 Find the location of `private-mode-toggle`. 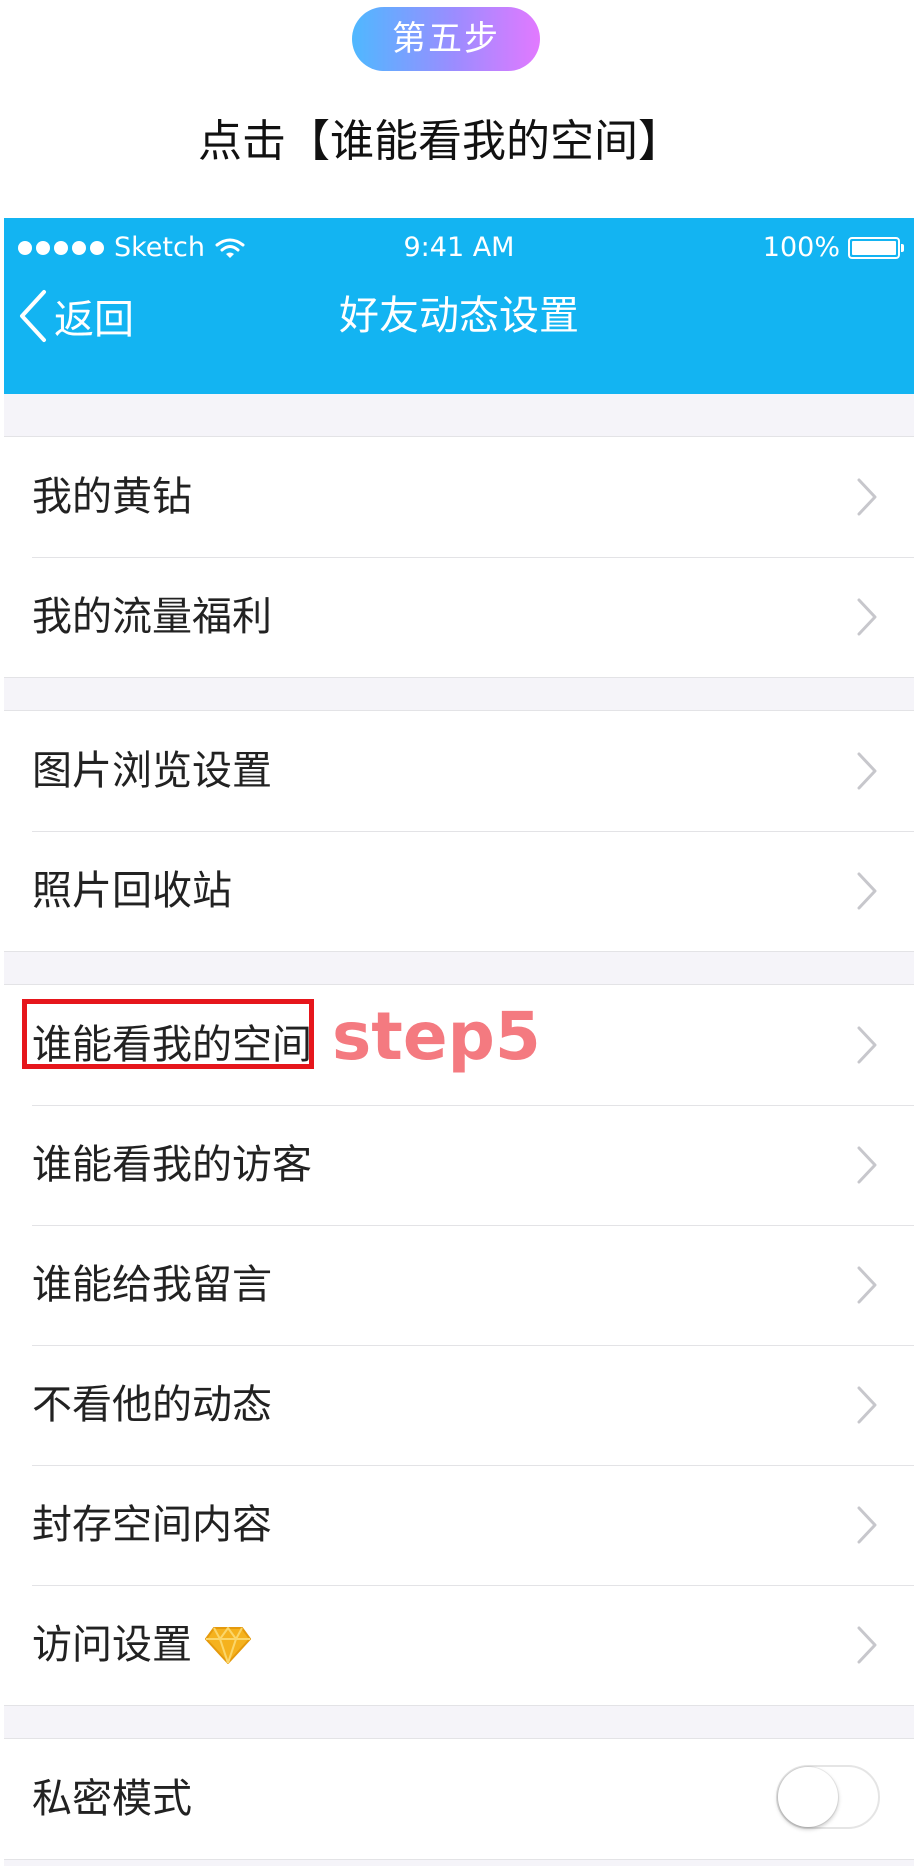

private-mode-toggle is located at coordinates (828, 1797).